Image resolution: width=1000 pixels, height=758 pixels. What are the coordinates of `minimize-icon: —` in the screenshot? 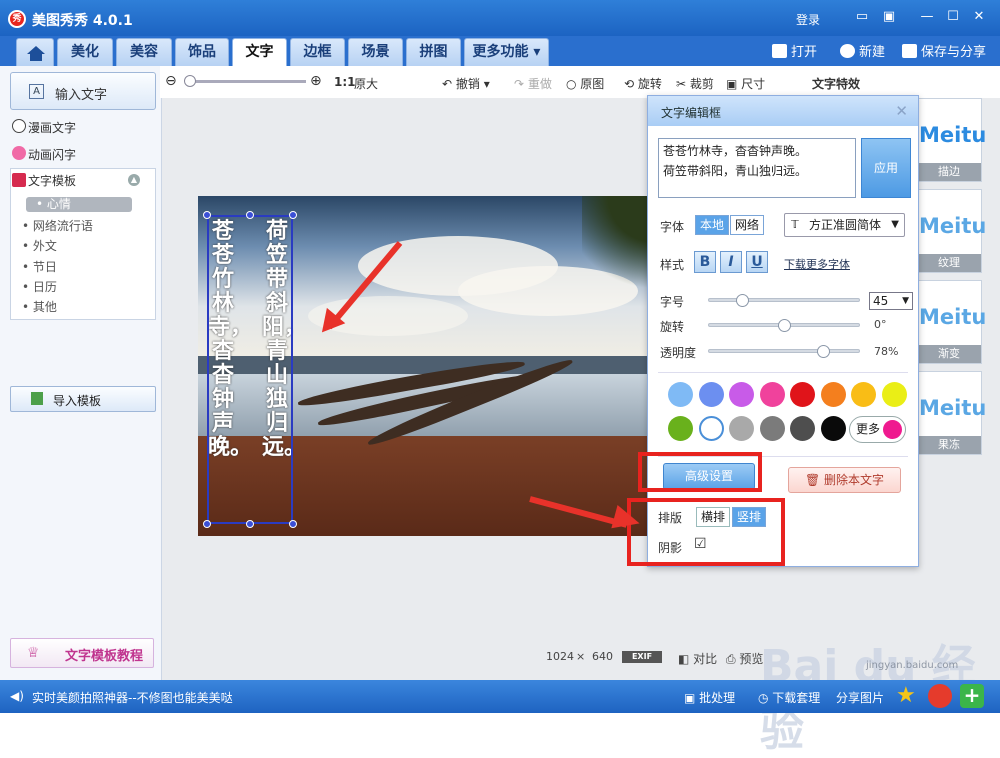 It's located at (927, 17).